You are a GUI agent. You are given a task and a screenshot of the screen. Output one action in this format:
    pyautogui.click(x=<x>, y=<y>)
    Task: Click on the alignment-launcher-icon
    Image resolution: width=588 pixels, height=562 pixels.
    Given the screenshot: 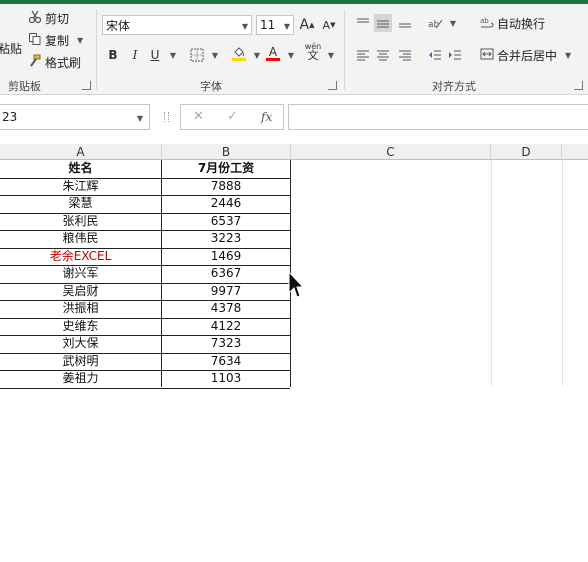 What is the action you would take?
    pyautogui.click(x=578, y=85)
    